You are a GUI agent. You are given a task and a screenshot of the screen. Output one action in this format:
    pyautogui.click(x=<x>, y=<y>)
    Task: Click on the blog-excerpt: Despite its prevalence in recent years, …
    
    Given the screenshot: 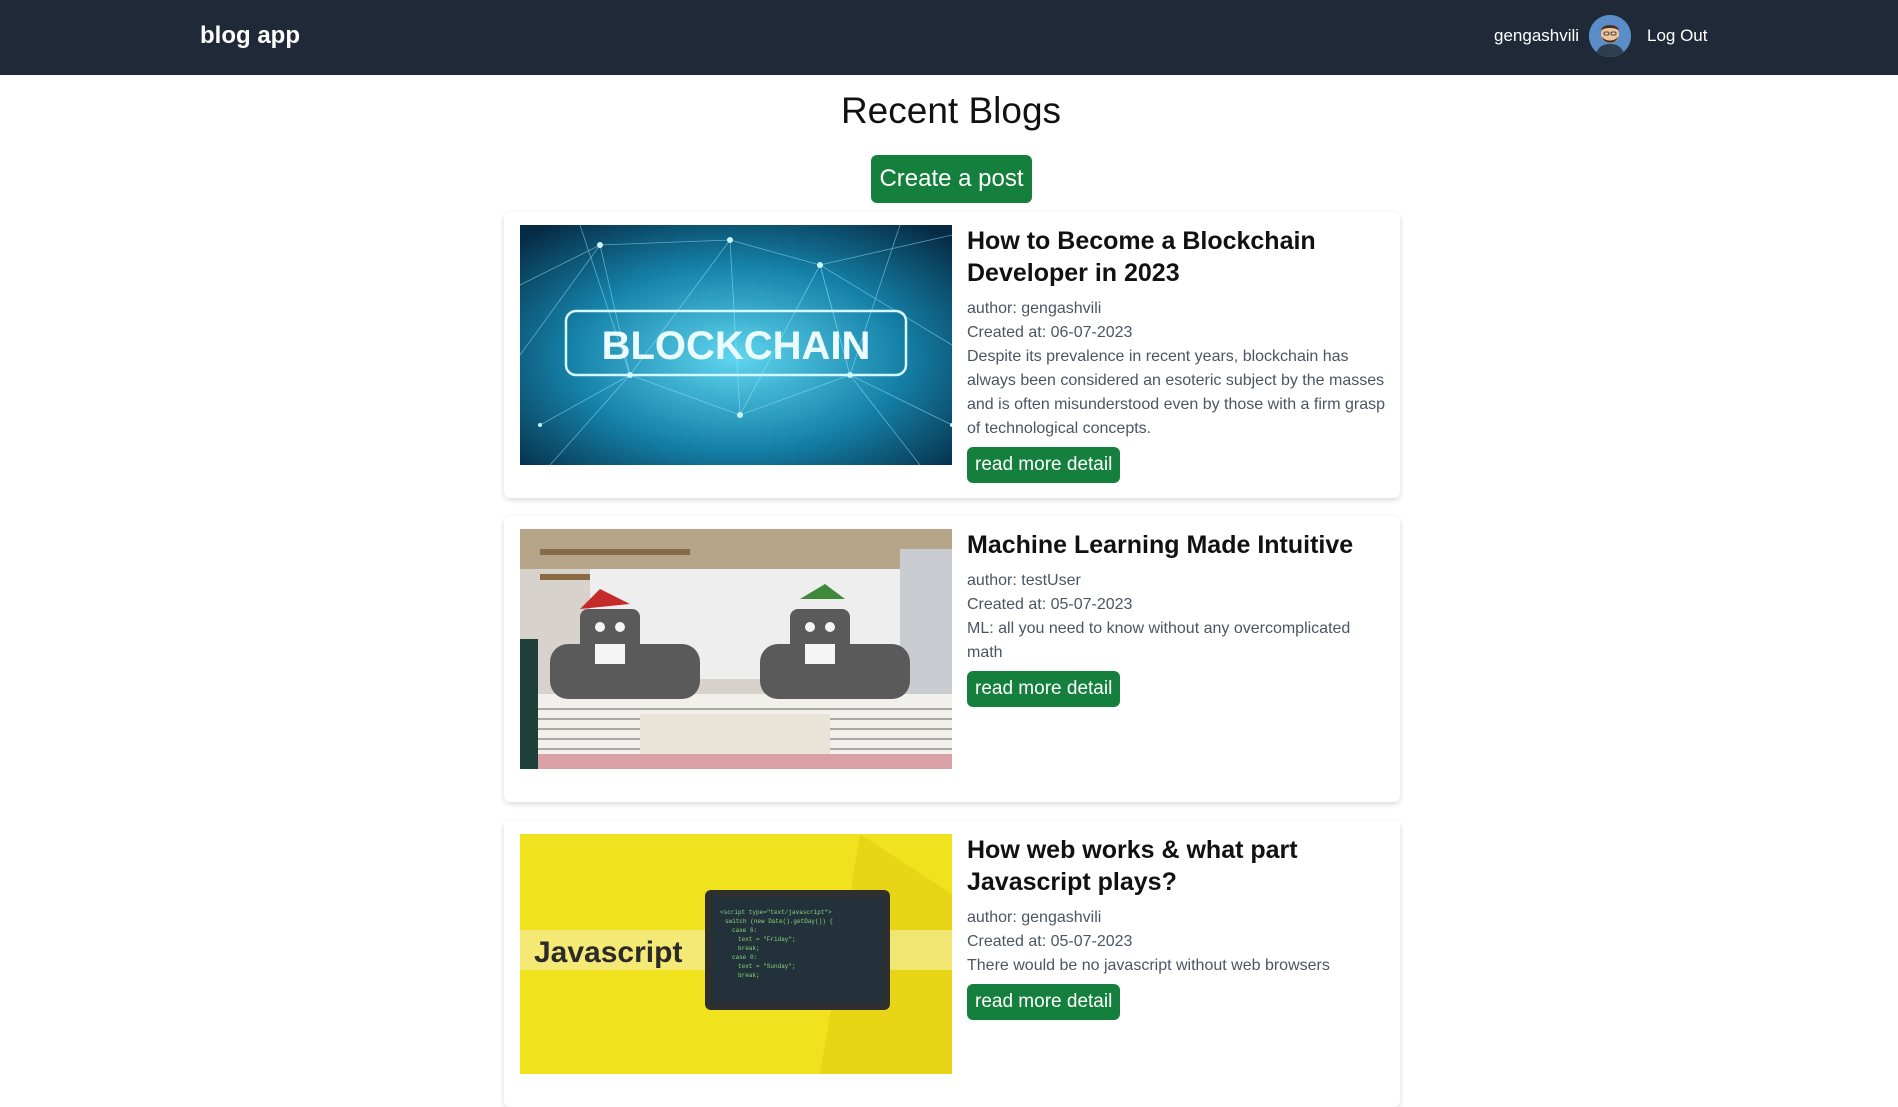 What is the action you would take?
    pyautogui.click(x=1176, y=392)
    